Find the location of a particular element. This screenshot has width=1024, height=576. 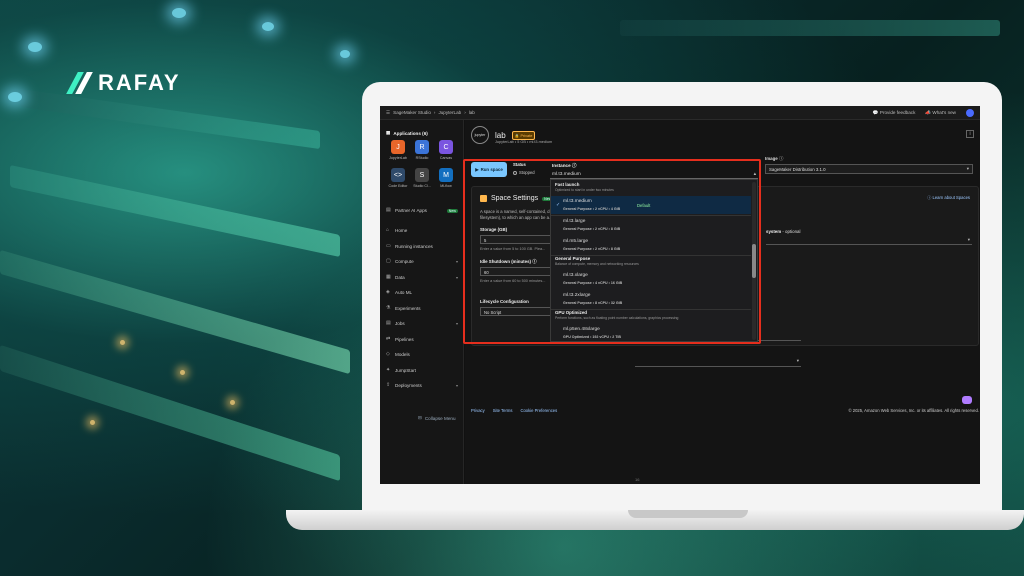

chat-bubble-icon is located at coordinates (967, 400).